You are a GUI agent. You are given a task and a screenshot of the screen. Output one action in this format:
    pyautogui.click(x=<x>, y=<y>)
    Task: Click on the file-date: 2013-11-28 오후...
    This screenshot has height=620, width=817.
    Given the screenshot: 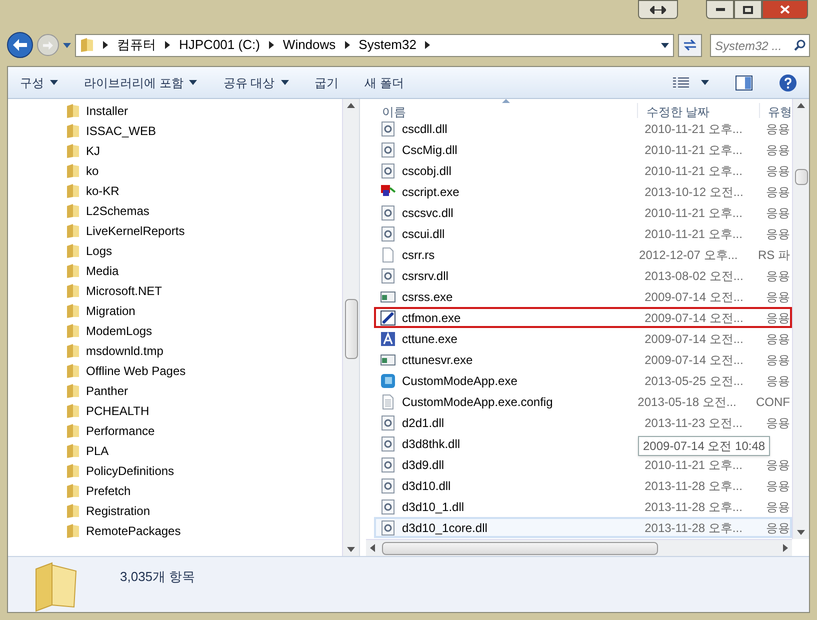 What is the action you would take?
    pyautogui.click(x=694, y=507)
    